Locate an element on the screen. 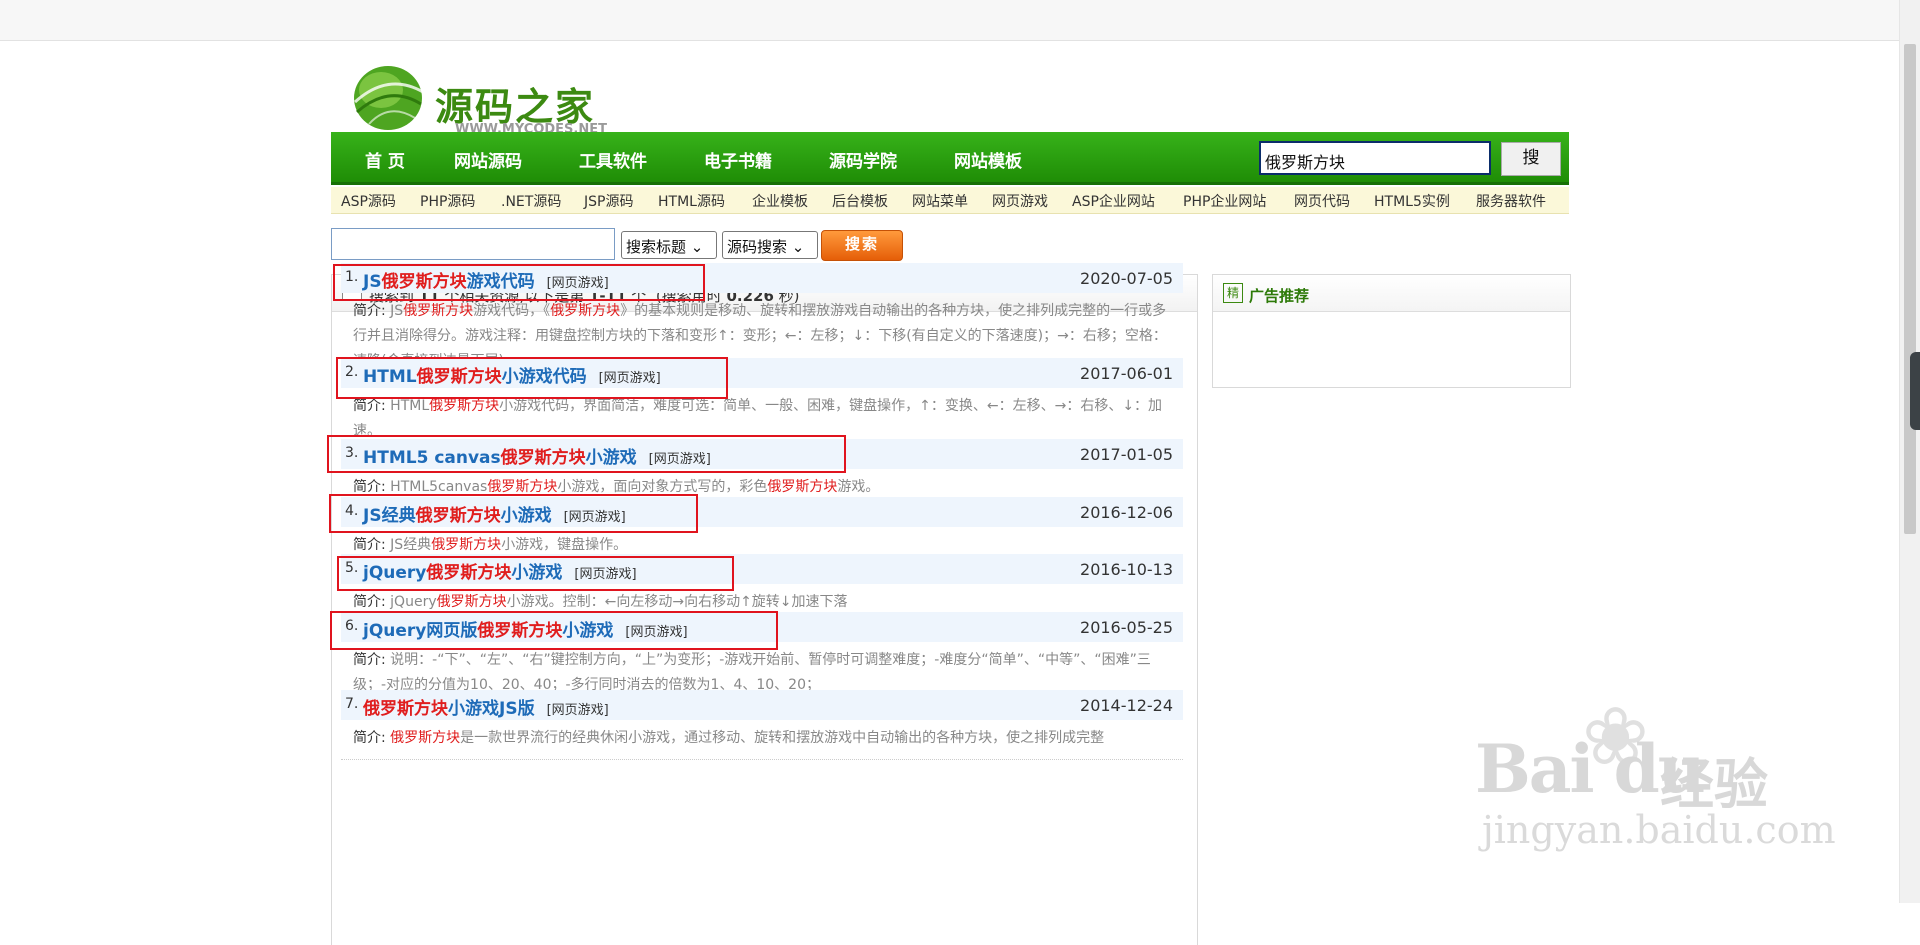  nav-ebooks: 电子书籍 is located at coordinates (738, 159).